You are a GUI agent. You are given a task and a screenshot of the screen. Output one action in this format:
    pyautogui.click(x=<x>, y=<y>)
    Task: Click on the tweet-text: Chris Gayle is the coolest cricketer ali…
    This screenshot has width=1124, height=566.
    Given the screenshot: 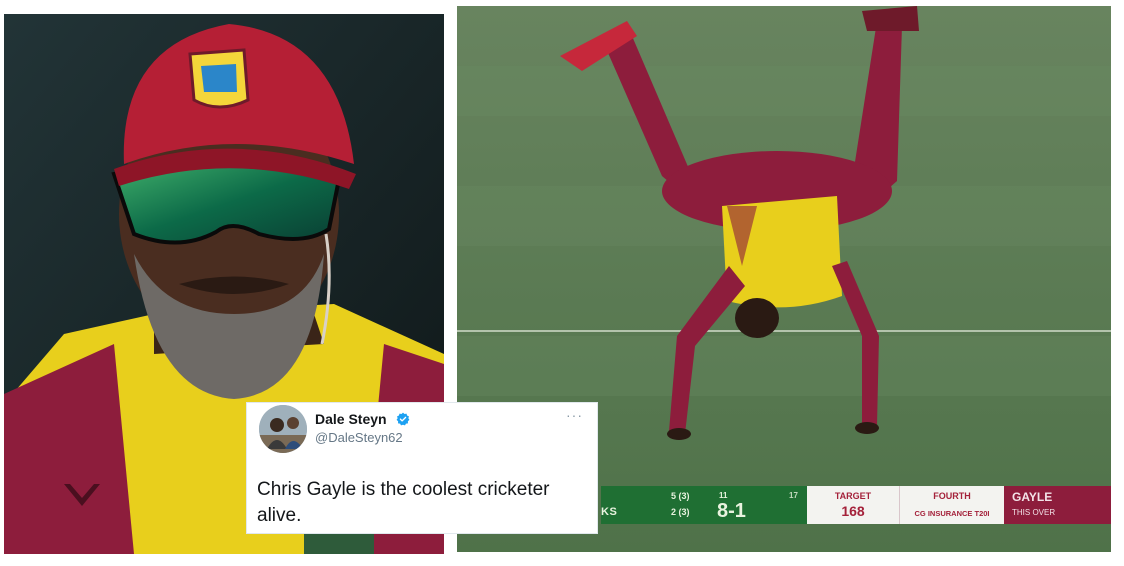 What is the action you would take?
    pyautogui.click(x=403, y=502)
    